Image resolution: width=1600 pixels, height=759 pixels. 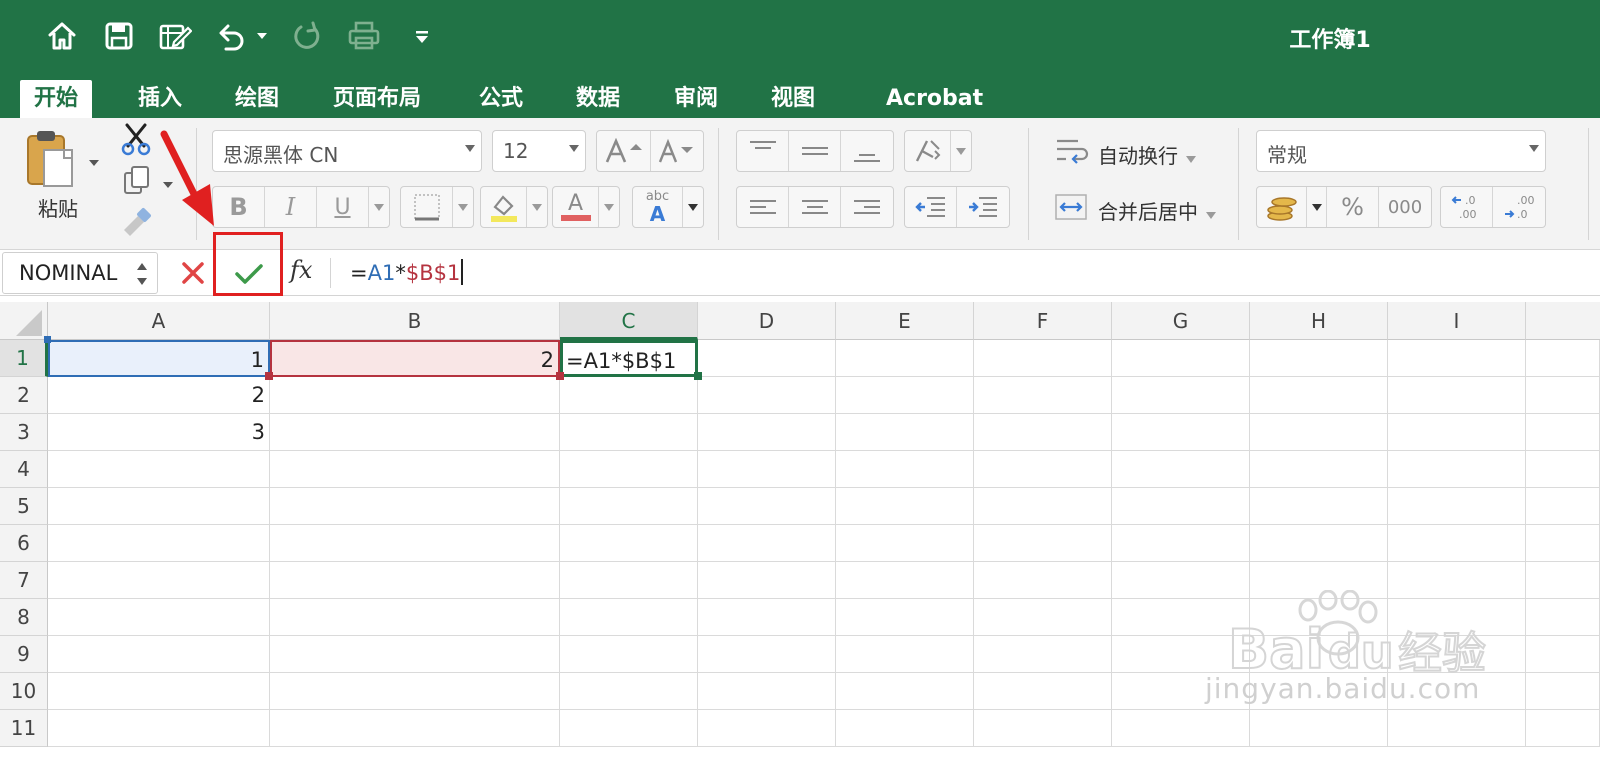 I want to click on row-header-8: 8, so click(x=24, y=617).